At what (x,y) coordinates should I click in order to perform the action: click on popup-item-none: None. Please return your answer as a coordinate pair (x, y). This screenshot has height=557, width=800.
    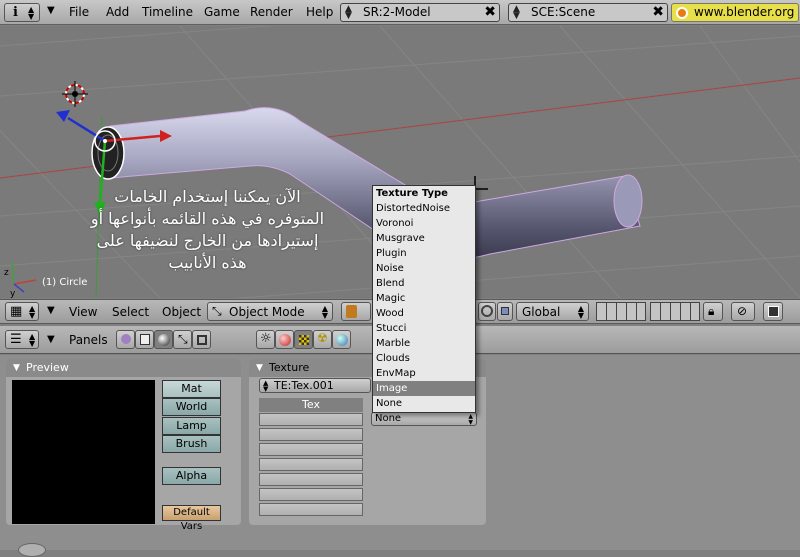
    Looking at the image, I should click on (424, 403).